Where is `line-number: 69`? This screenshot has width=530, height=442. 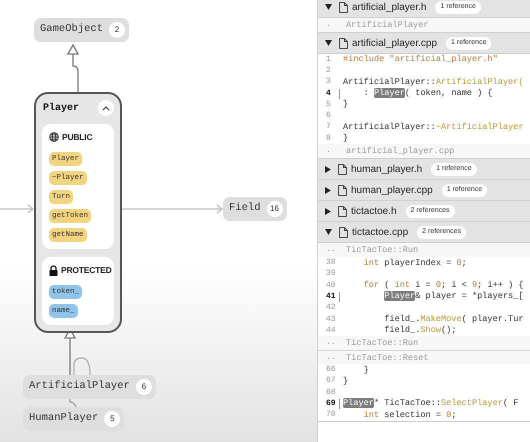
line-number: 69 is located at coordinates (330, 404).